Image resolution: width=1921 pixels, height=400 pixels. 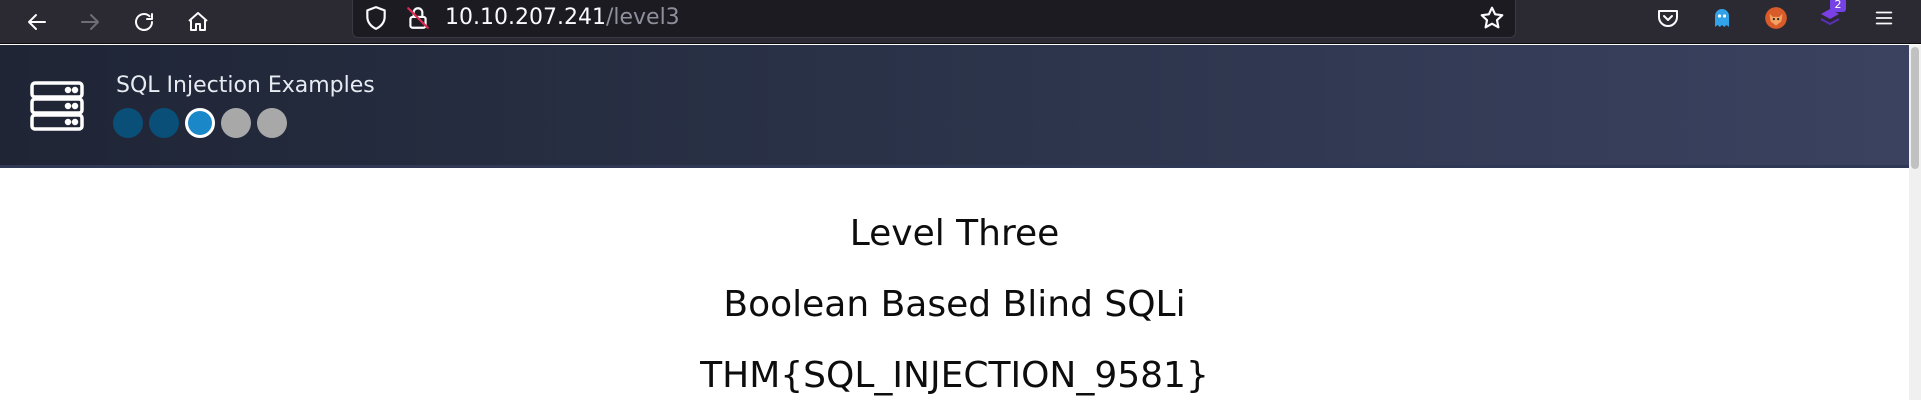 I want to click on level-subheading: Boolean Based Blind SQLi, so click(x=954, y=304).